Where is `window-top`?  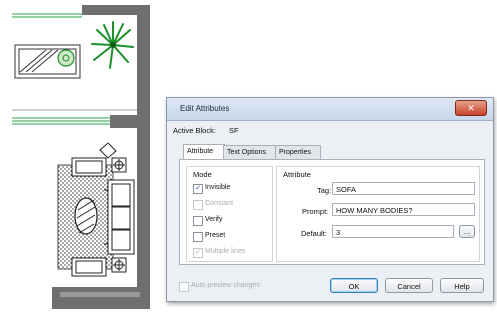 window-top is located at coordinates (47, 15).